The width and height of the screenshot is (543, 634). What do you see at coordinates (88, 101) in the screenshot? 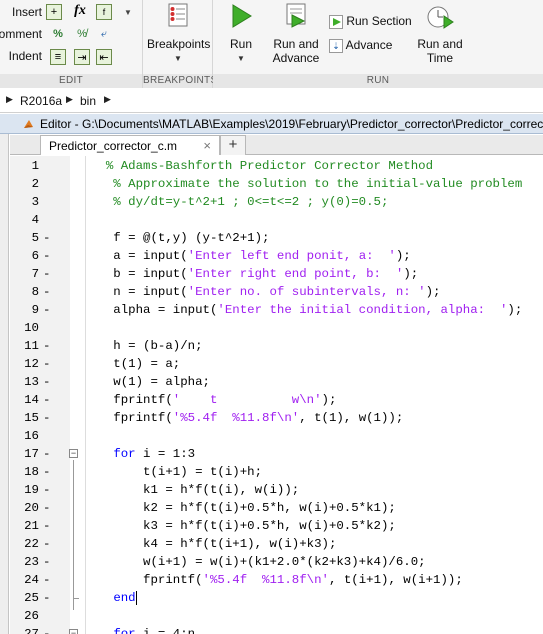
I see `crumb-bin: bin` at bounding box center [88, 101].